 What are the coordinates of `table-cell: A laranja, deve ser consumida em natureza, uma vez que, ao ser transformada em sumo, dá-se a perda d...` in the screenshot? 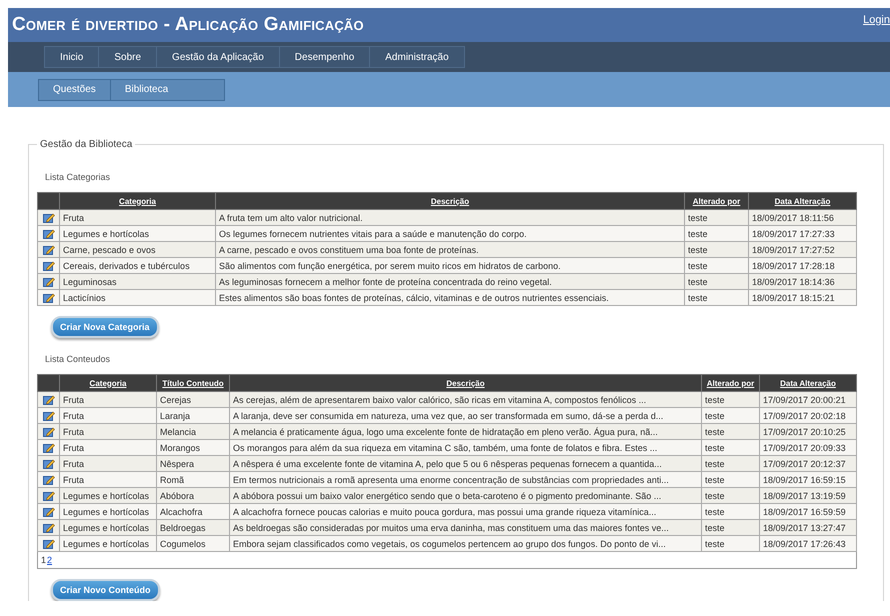 It's located at (466, 416).